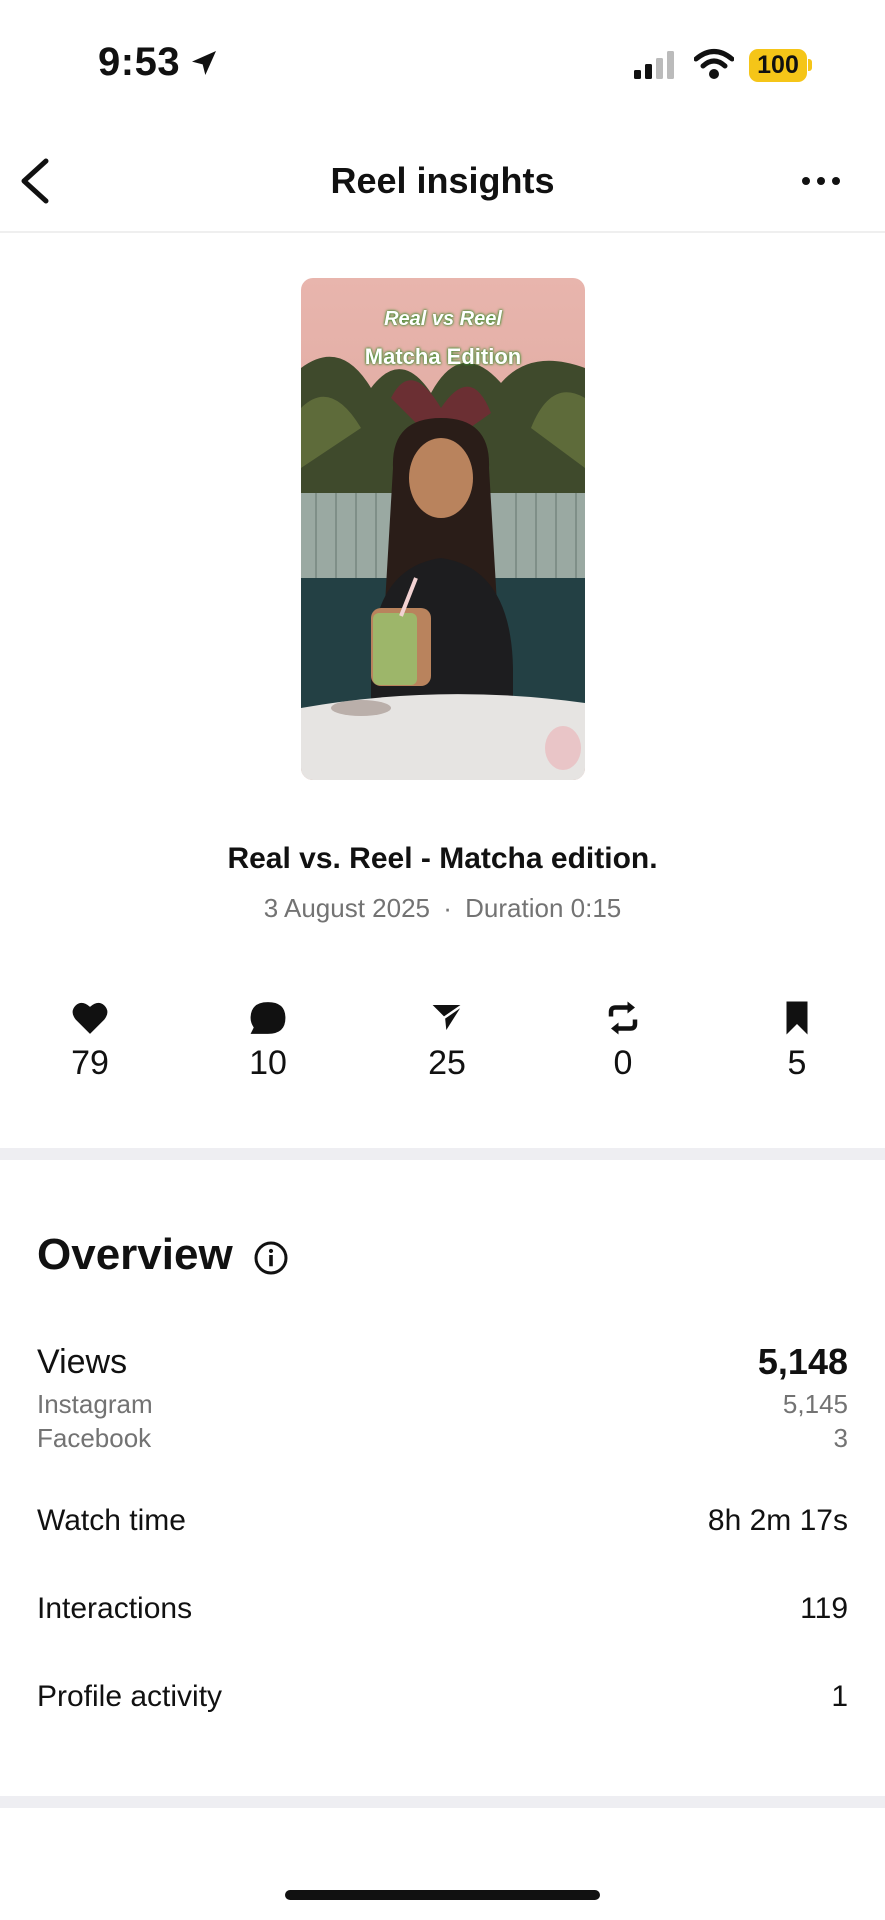  I want to click on watch-time-label: Watch time, so click(111, 1520).